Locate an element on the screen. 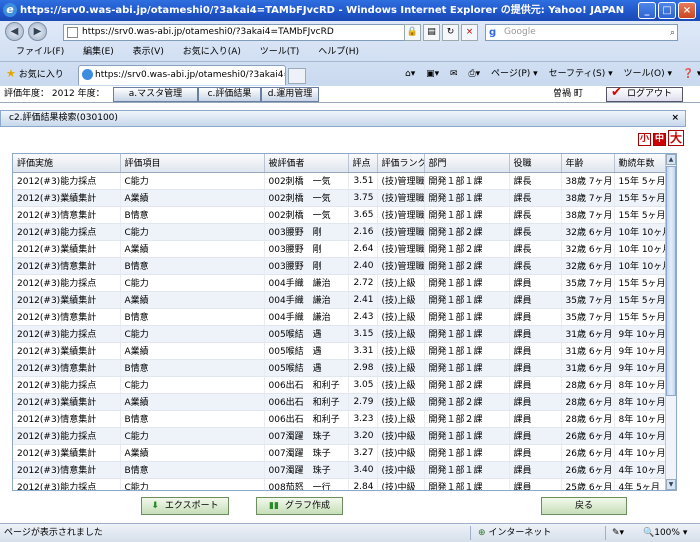  maximize-button: □ is located at coordinates (667, 10).